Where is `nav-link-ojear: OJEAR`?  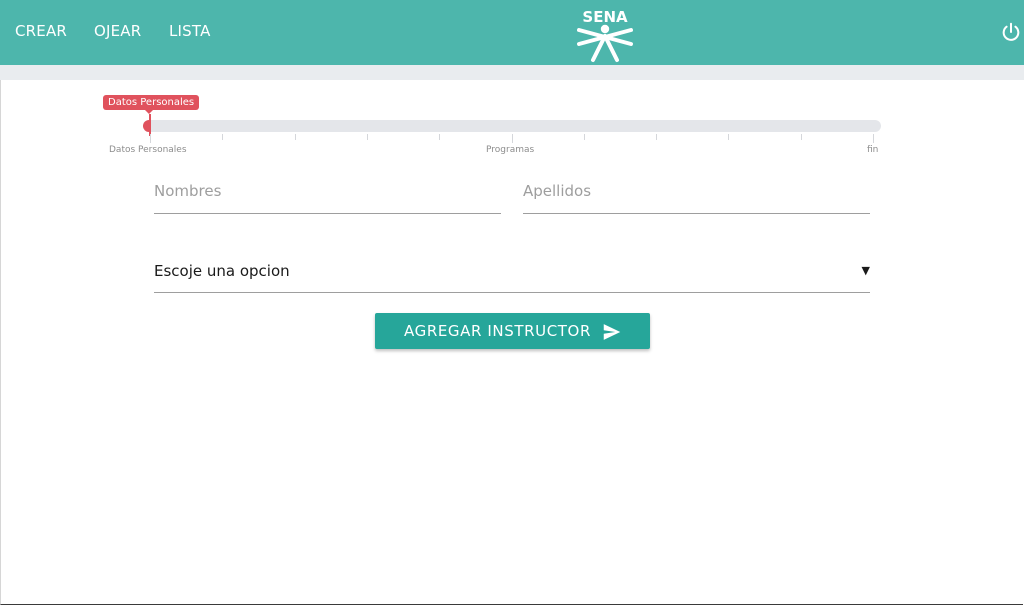 nav-link-ojear: OJEAR is located at coordinates (117, 31).